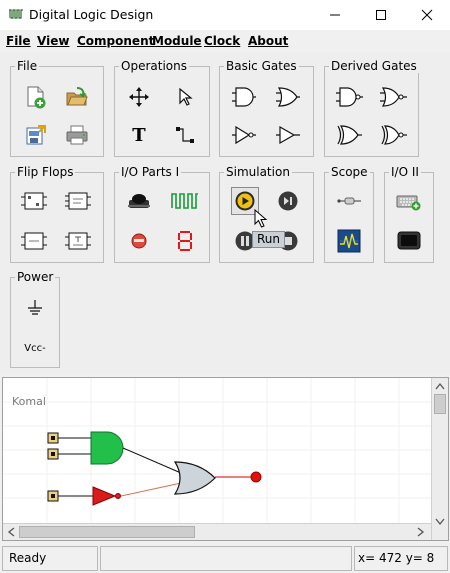 Image resolution: width=450 pixels, height=573 pixels. Describe the element at coordinates (217, 531) in the screenshot. I see `horizontal-scrollbar` at that location.